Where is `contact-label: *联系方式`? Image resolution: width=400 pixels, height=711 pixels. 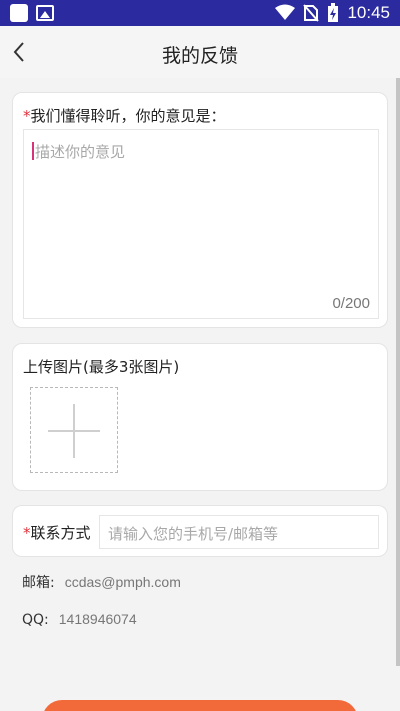 contact-label: *联系方式 is located at coordinates (57, 532).